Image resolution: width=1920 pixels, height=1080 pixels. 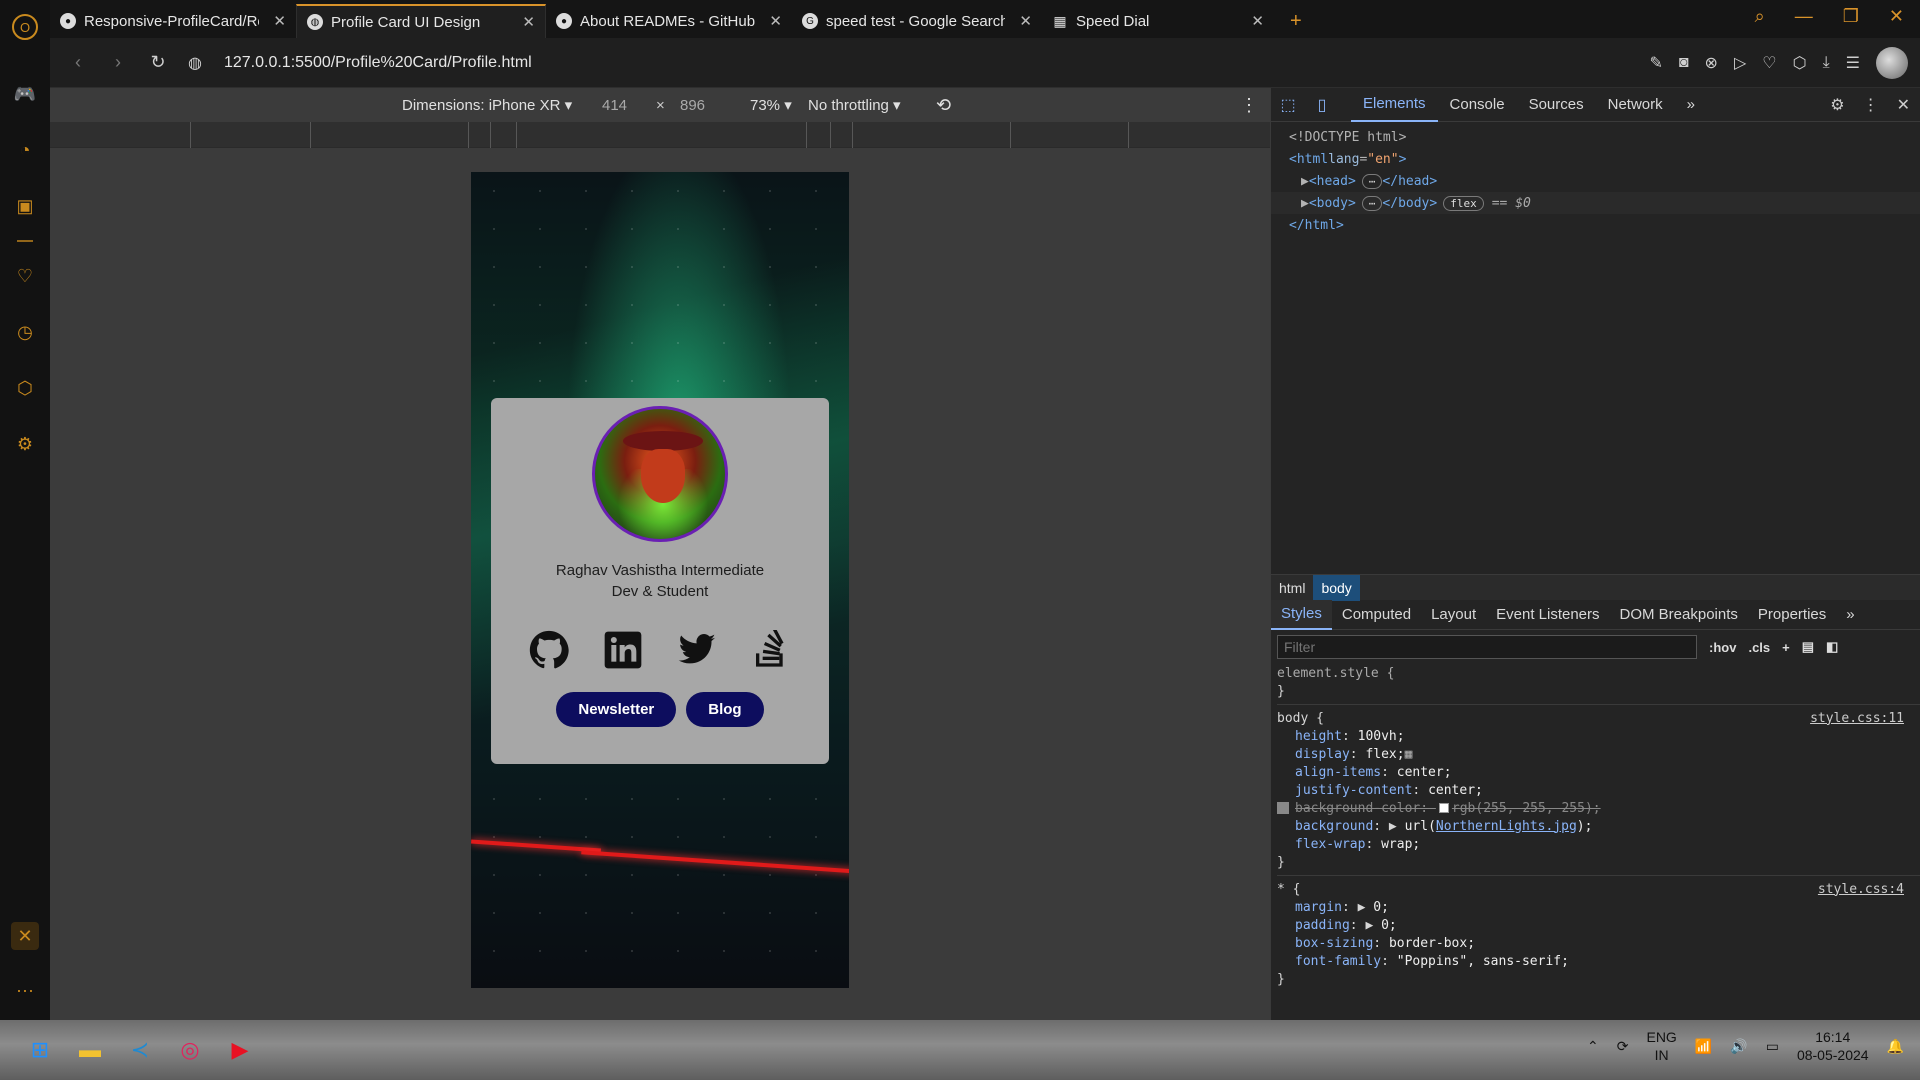 What do you see at coordinates (1595, 159) in the screenshot?
I see `dom-line-html: <html lang = "en" >` at bounding box center [1595, 159].